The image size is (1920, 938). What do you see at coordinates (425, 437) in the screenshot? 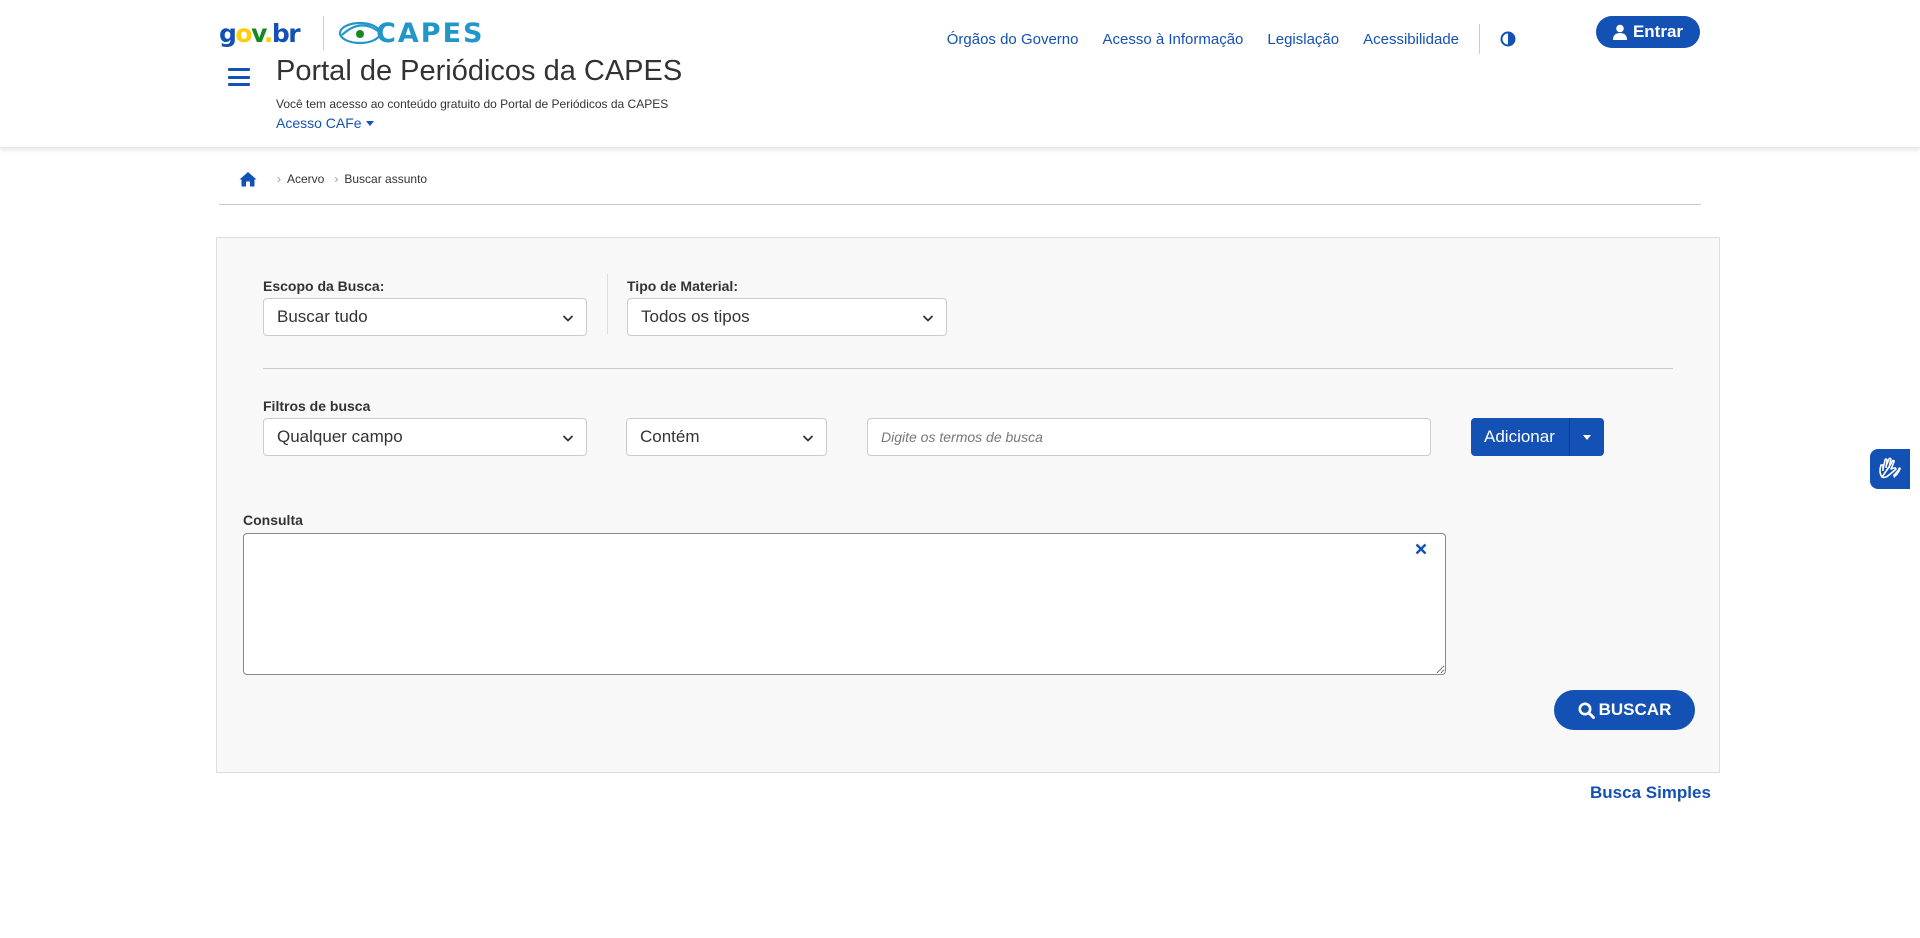
I see `field-select: Qualquer campo` at bounding box center [425, 437].